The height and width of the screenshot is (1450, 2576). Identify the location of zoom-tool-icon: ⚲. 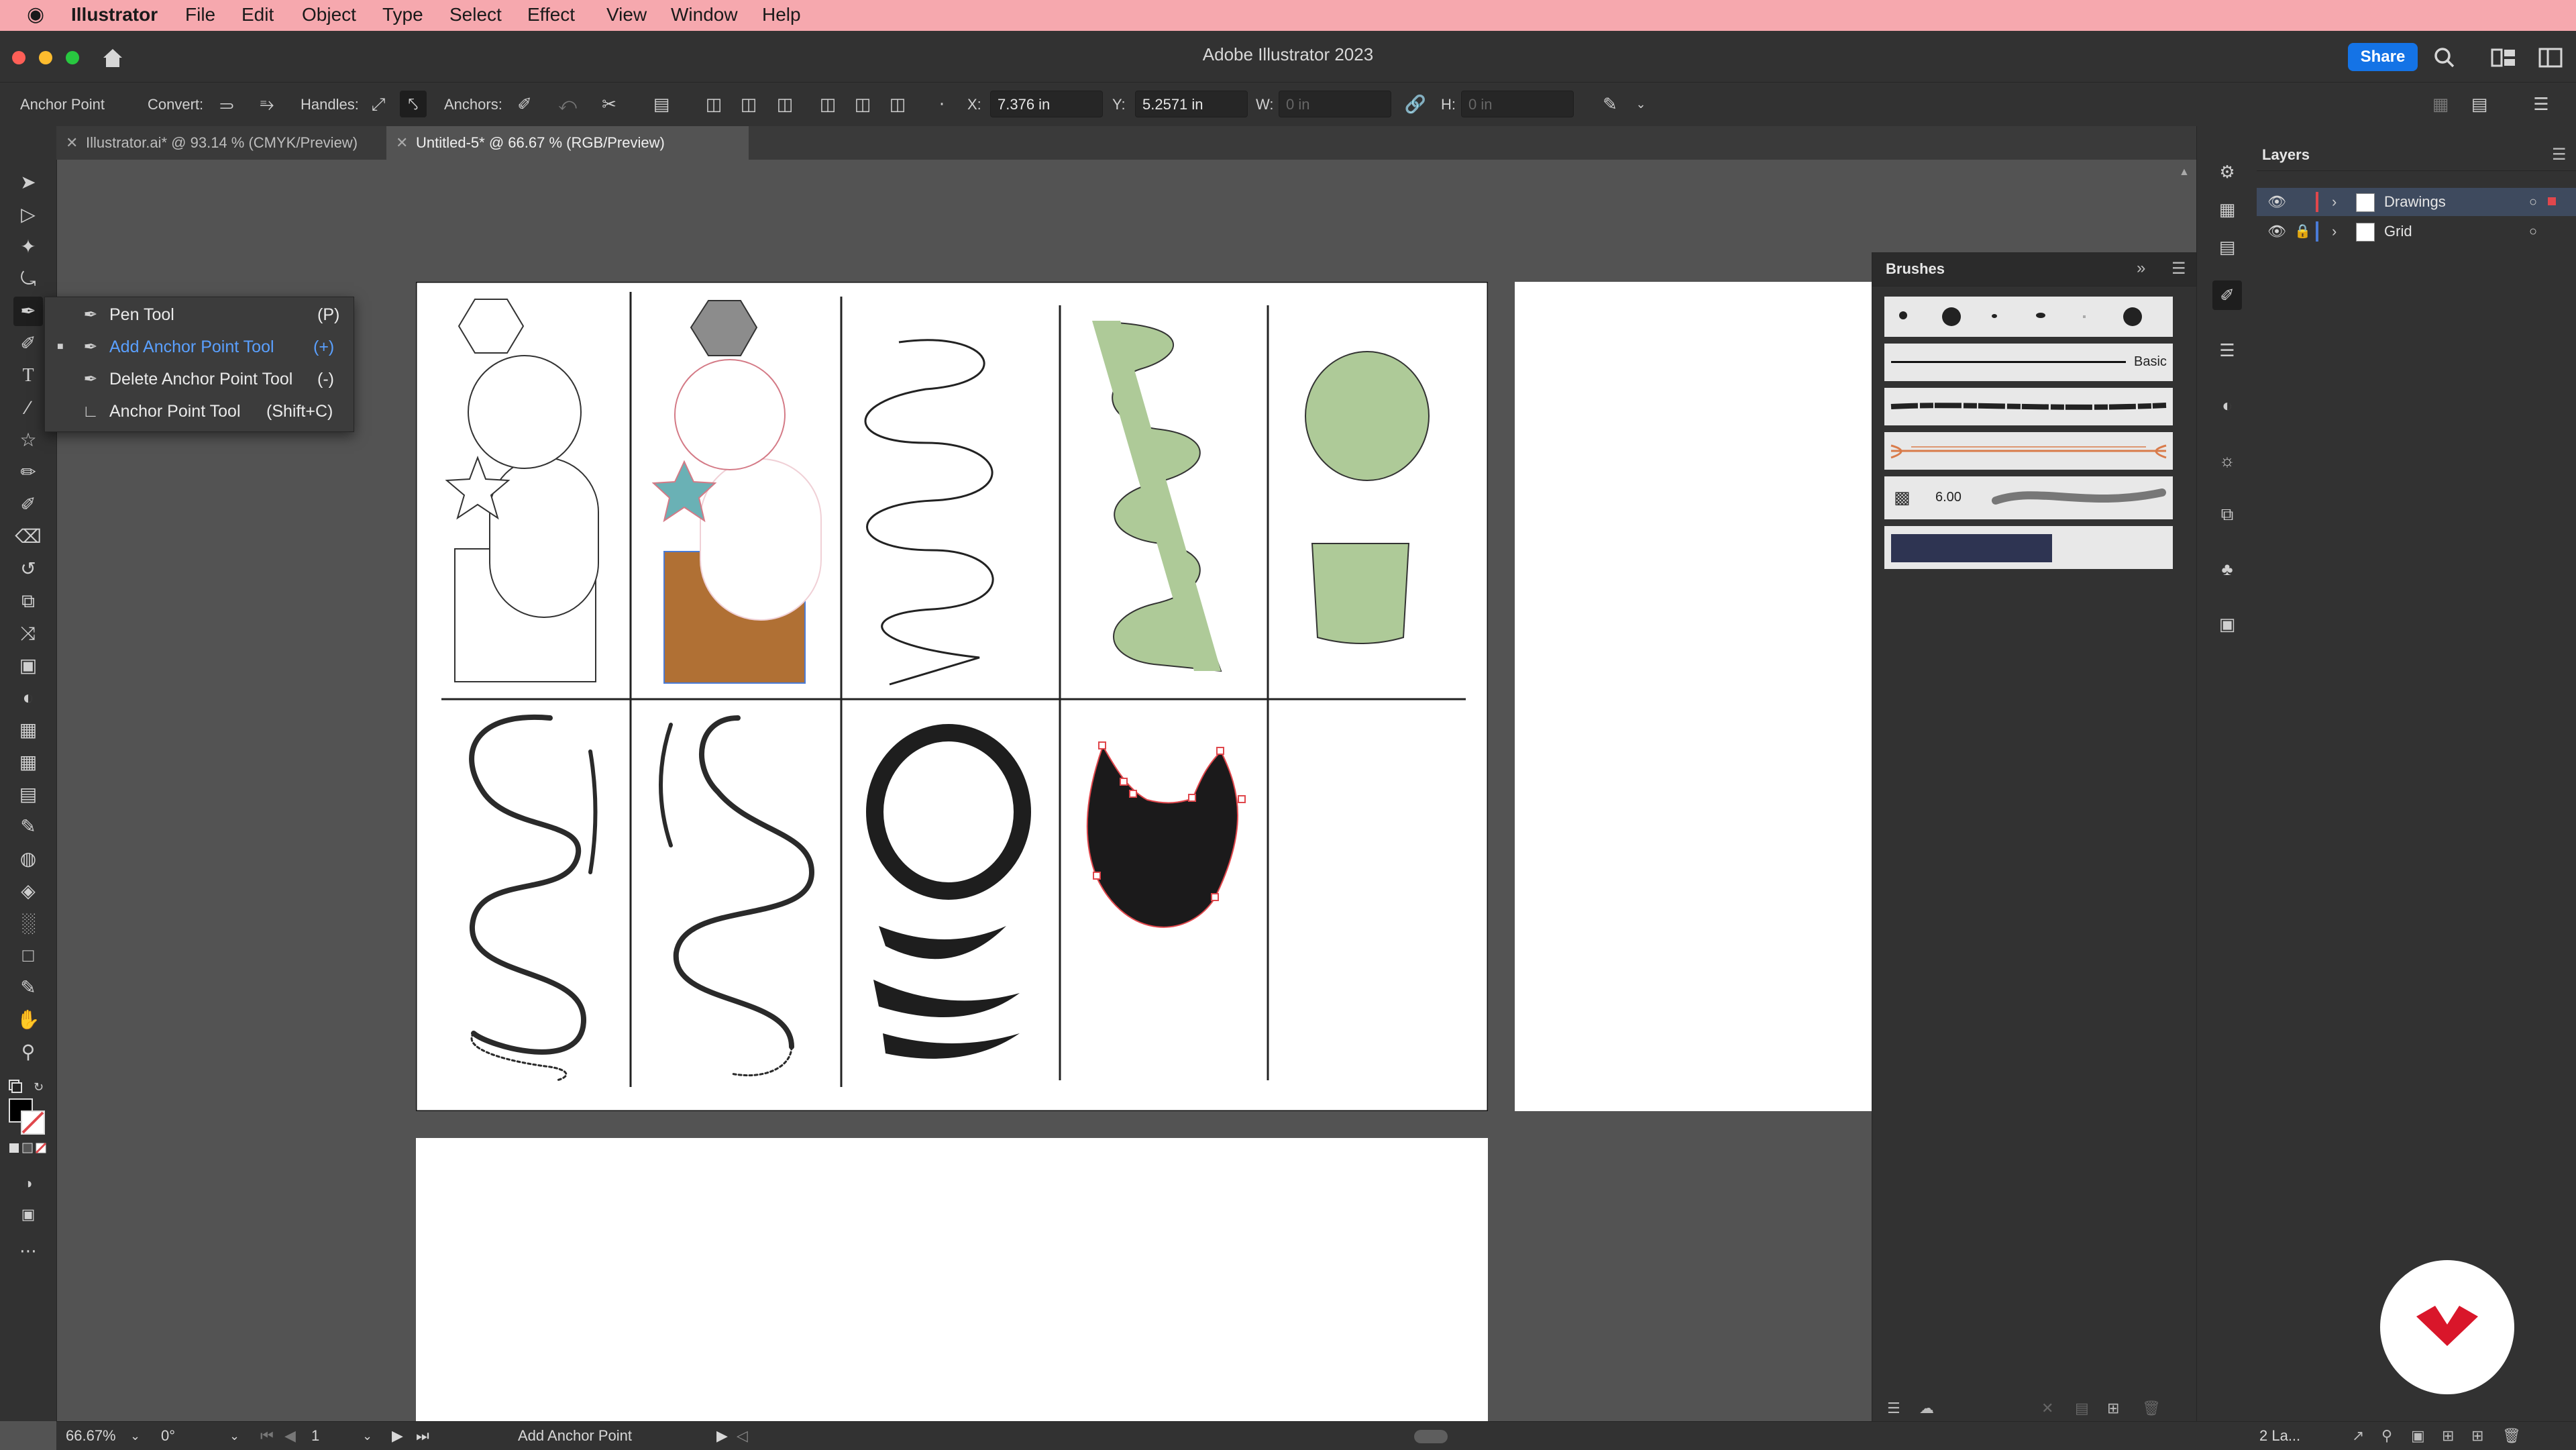
(28, 1052).